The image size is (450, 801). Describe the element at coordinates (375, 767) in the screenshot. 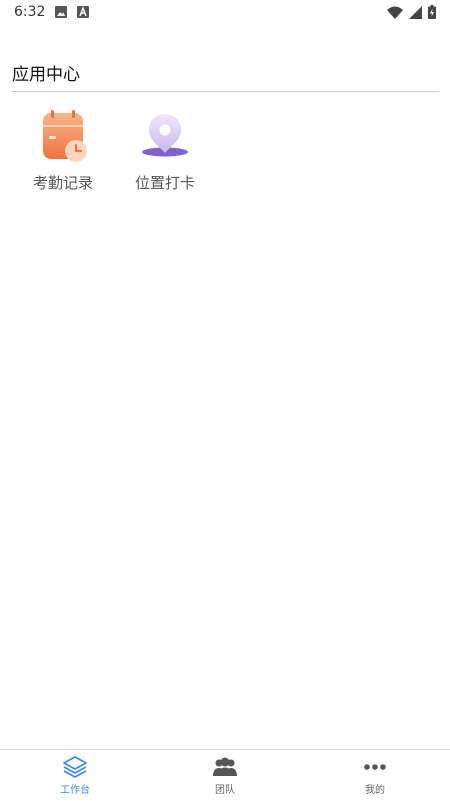

I see `more-dots-icon` at that location.